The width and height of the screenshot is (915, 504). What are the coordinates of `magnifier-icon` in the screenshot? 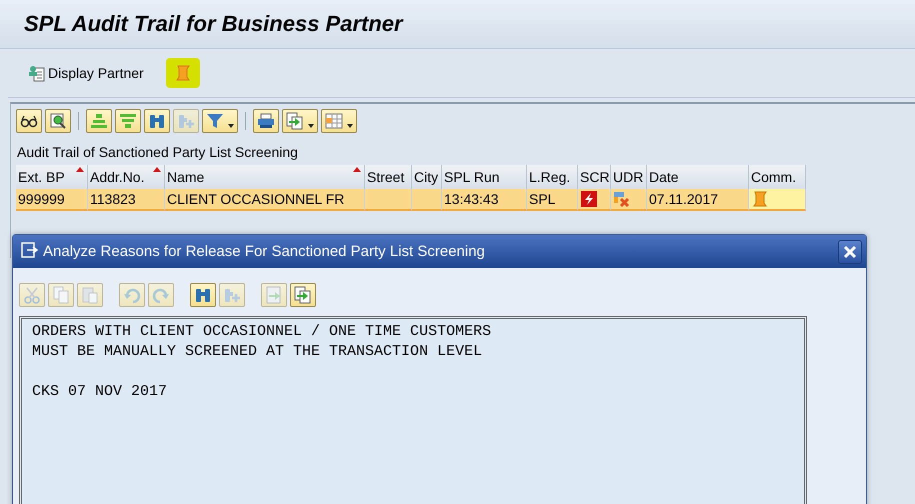 It's located at (58, 121).